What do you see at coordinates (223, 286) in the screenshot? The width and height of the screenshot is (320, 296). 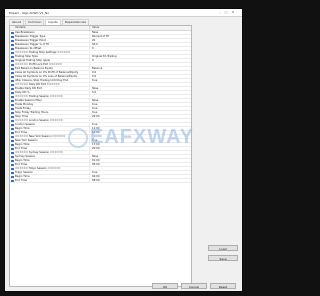 I see `reset-button: Reset` at bounding box center [223, 286].